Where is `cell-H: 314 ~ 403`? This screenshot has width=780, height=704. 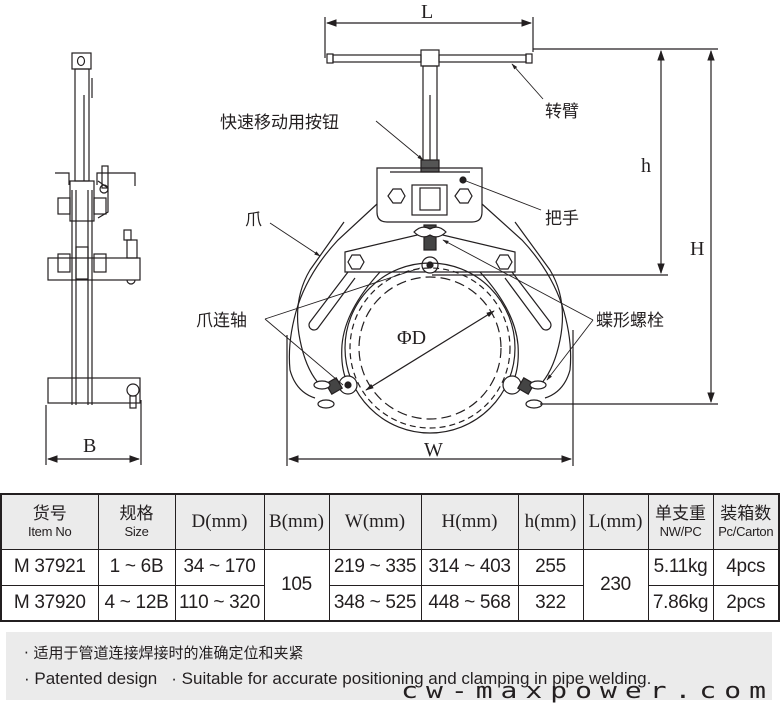
cell-H: 314 ~ 403 is located at coordinates (469, 567).